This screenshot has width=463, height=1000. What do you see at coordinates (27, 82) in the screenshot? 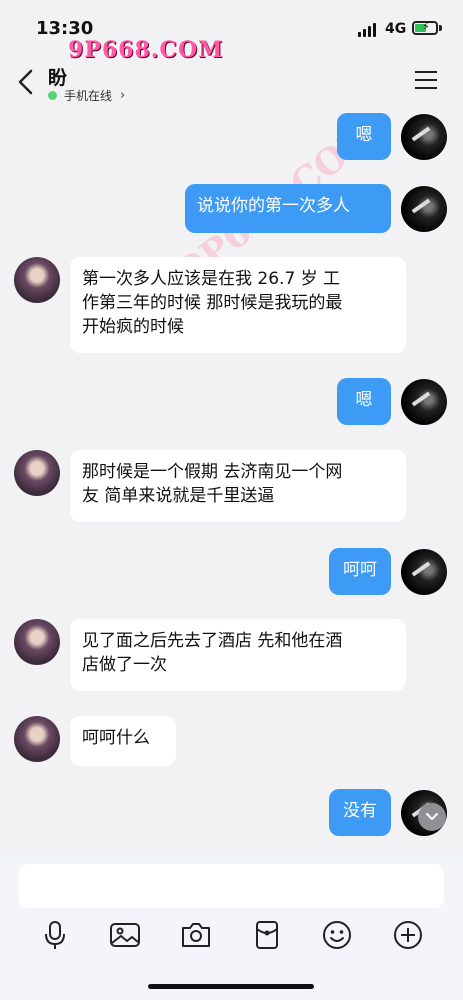
I see `back-chevron-icon` at bounding box center [27, 82].